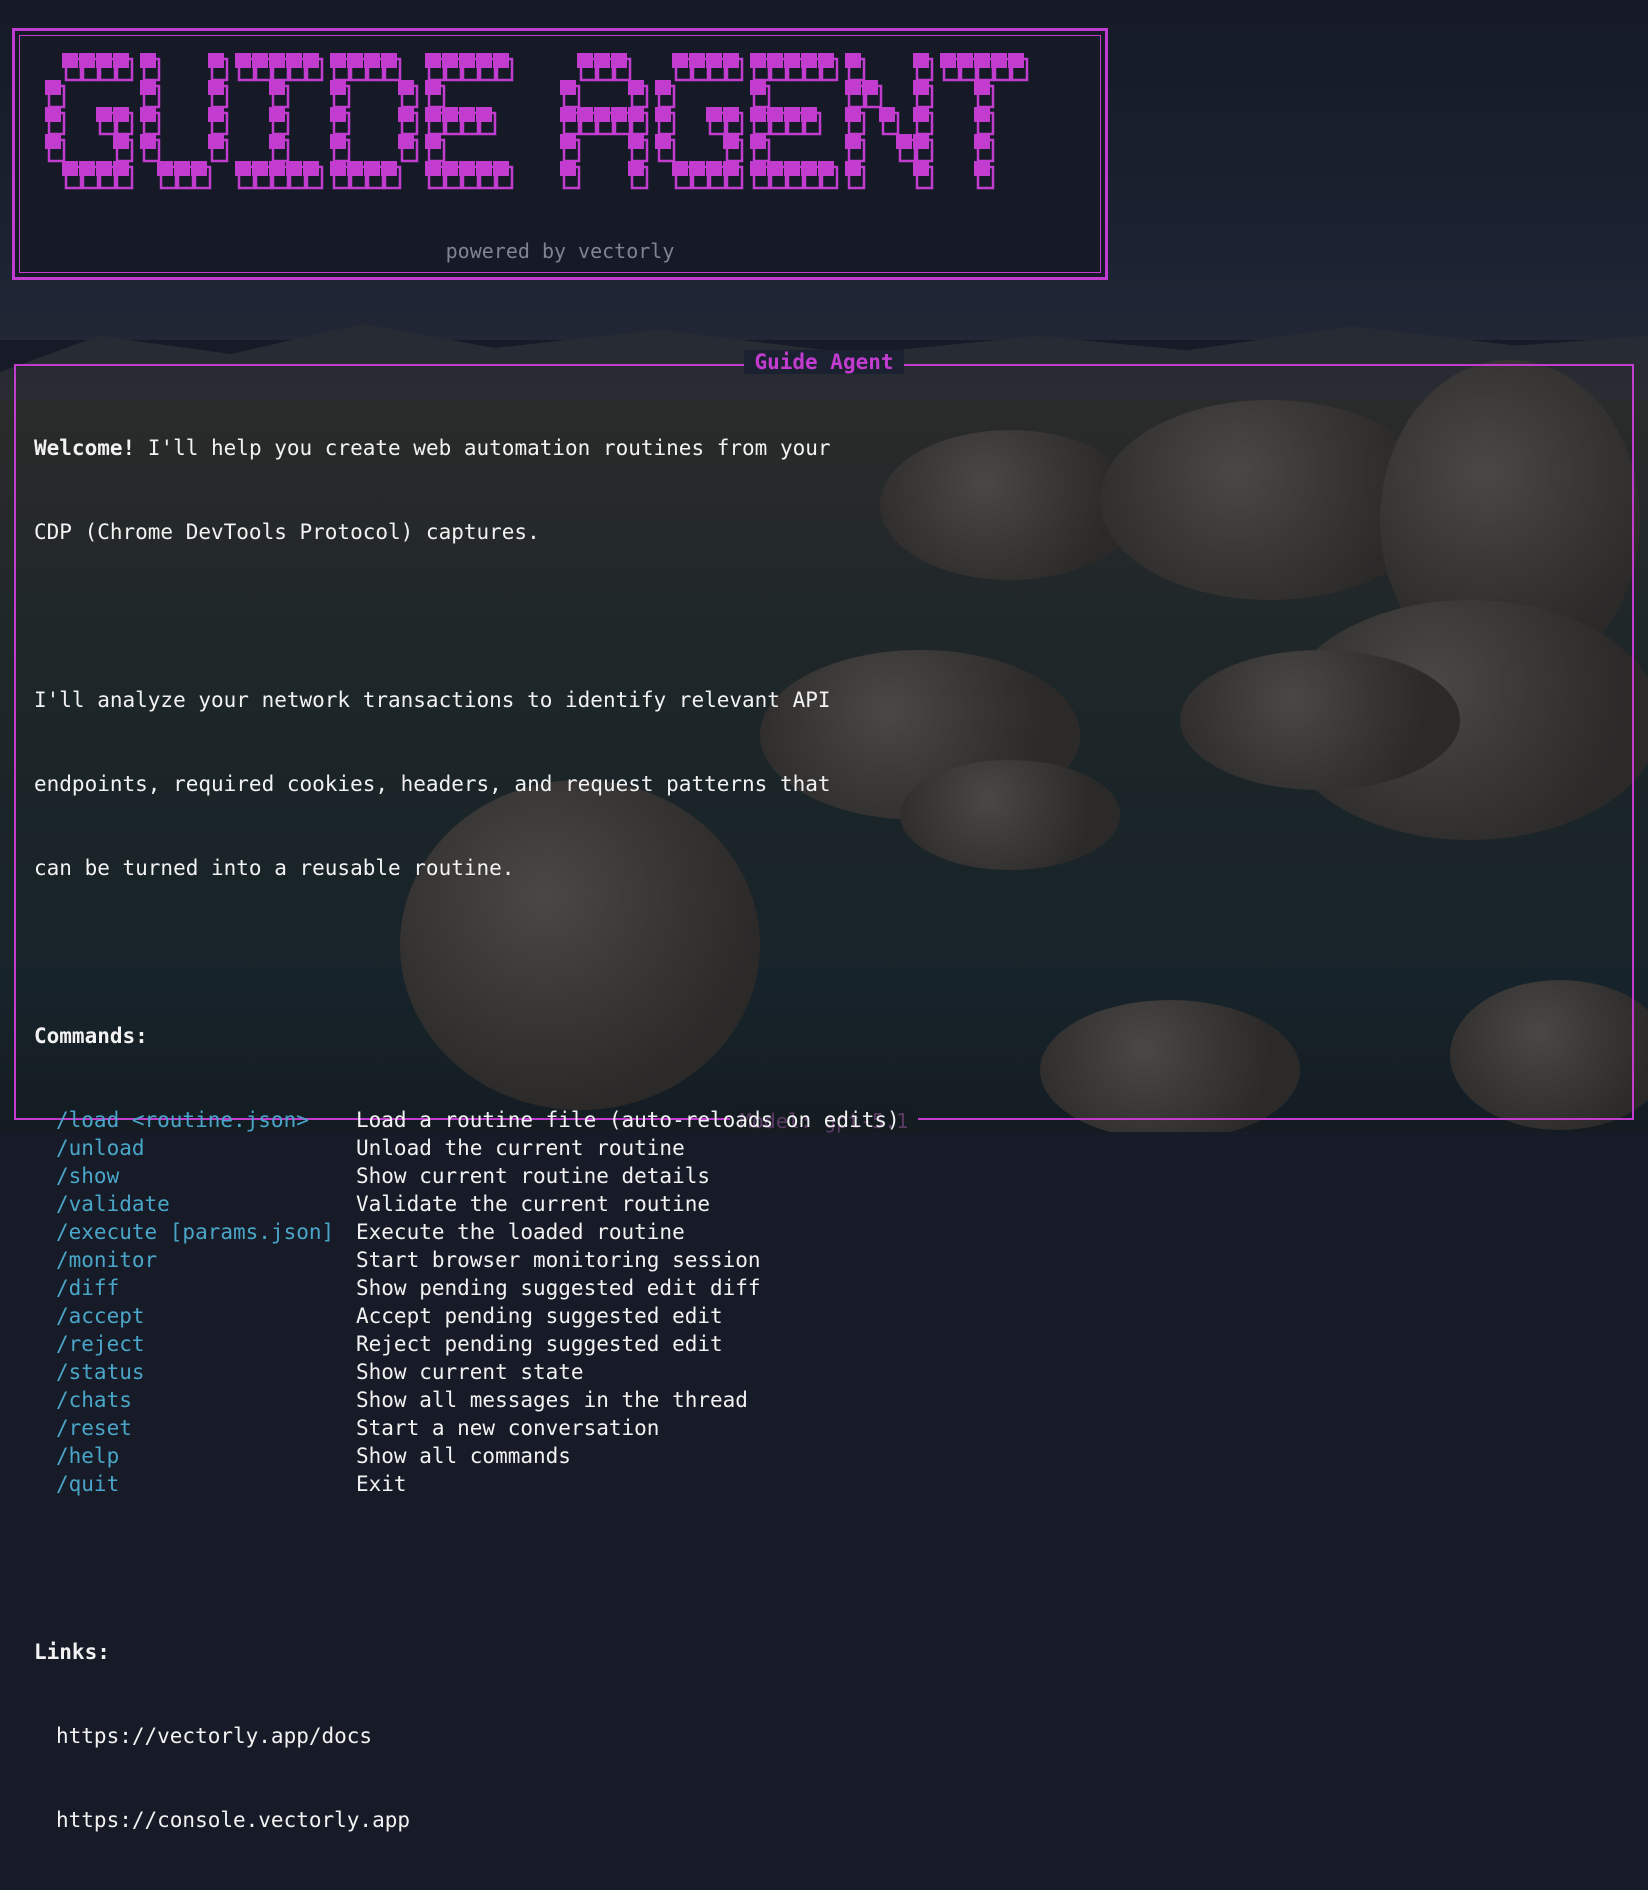  What do you see at coordinates (552, 1400) in the screenshot?
I see `command-description: Show all messages in the thread` at bounding box center [552, 1400].